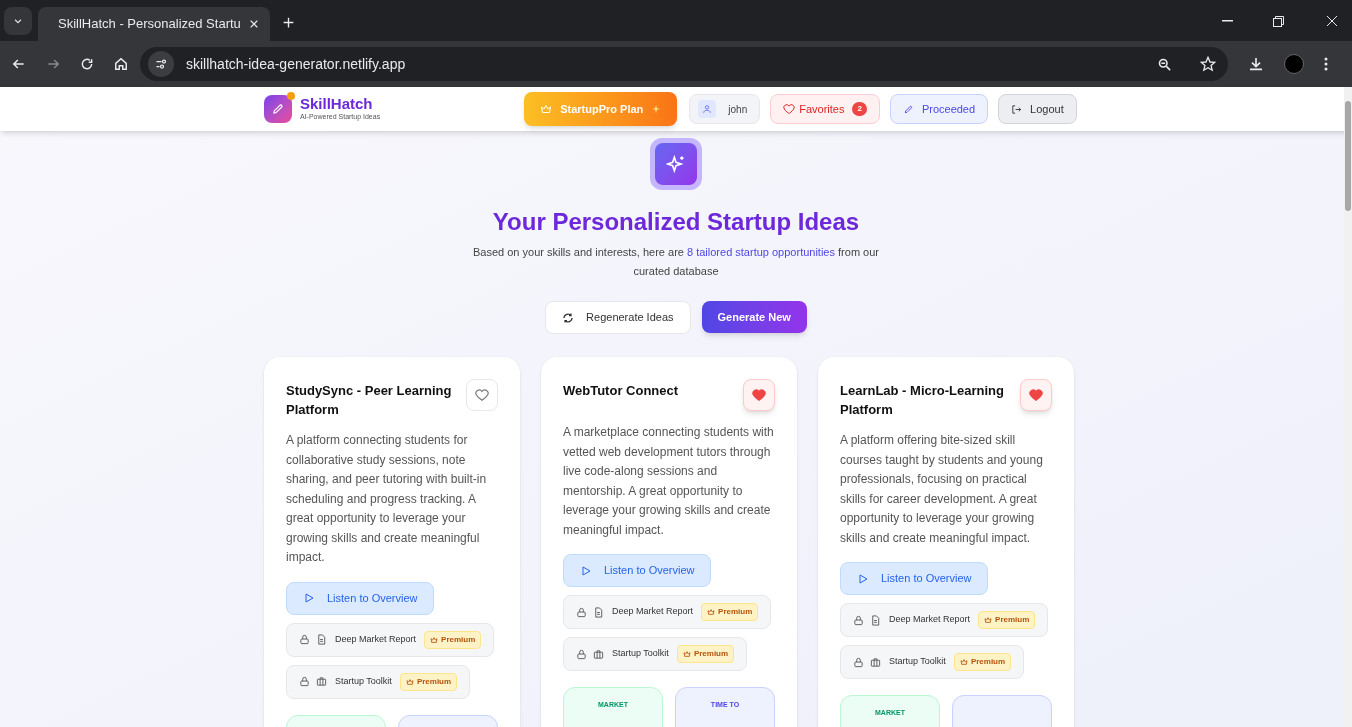 The height and width of the screenshot is (727, 1352). Describe the element at coordinates (149, 24) in the screenshot. I see `tab-title: SkillHatch - Personalized Startu` at that location.